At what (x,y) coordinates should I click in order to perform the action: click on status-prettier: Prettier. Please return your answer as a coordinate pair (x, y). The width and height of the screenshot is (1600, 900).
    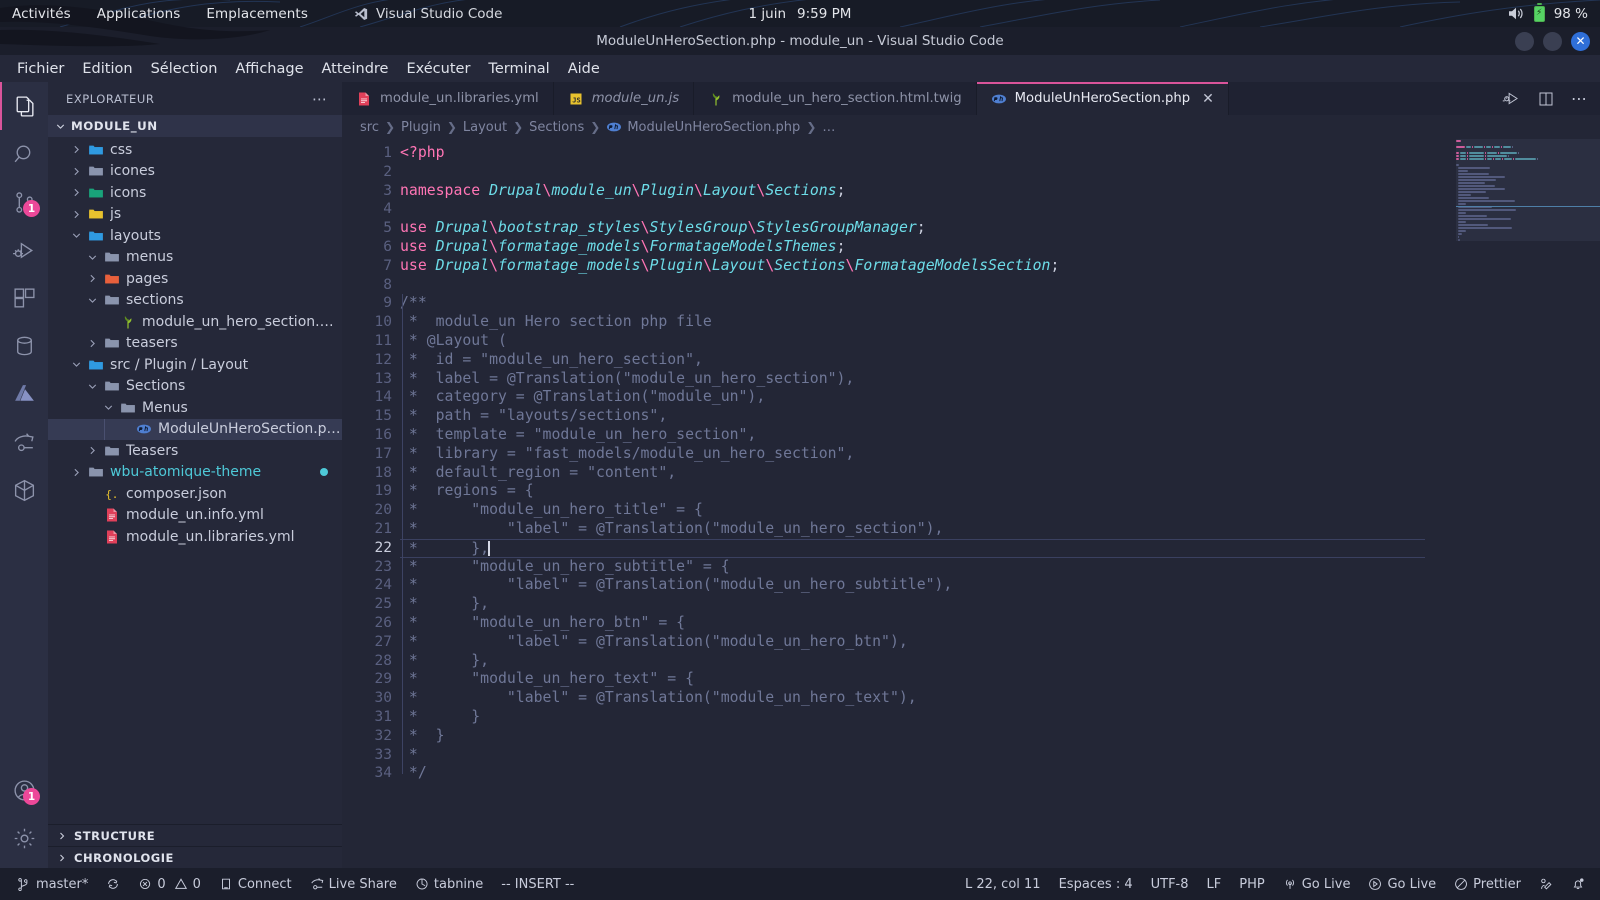
    Looking at the image, I should click on (1487, 884).